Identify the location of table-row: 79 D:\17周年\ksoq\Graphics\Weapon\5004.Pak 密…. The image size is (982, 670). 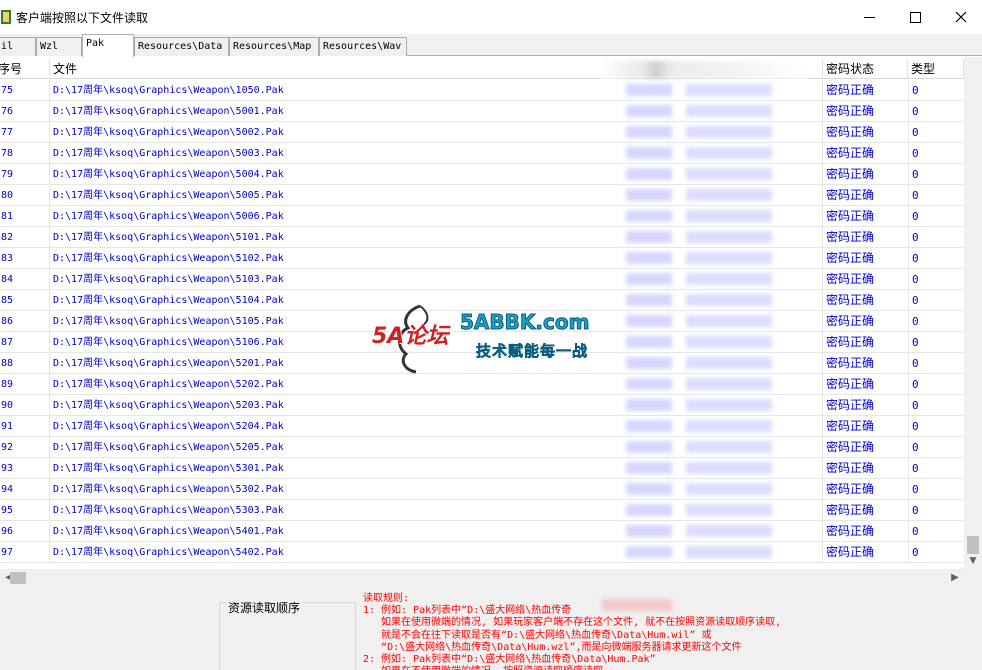
(482, 174).